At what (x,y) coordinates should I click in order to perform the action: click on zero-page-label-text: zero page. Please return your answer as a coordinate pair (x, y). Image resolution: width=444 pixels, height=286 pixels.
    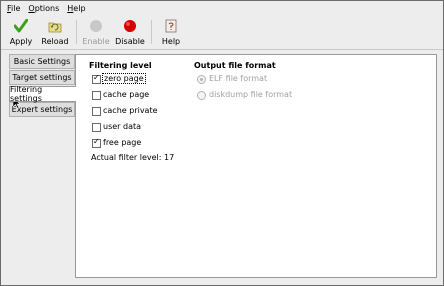
    Looking at the image, I should click on (124, 78).